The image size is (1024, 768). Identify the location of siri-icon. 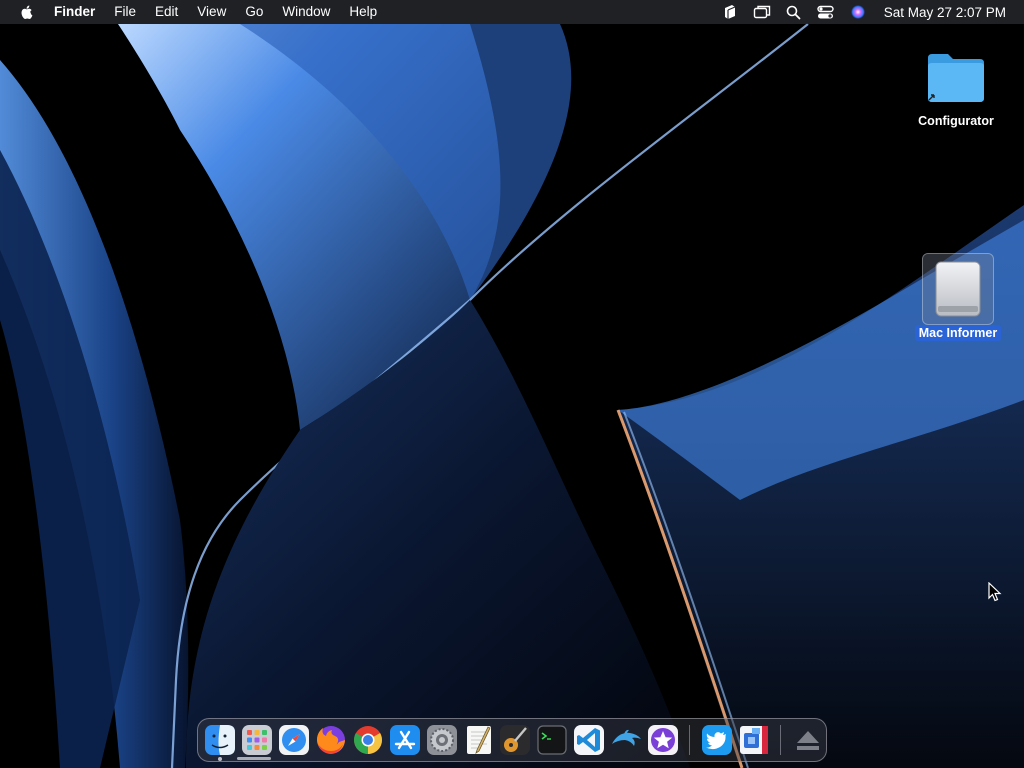
(858, 12).